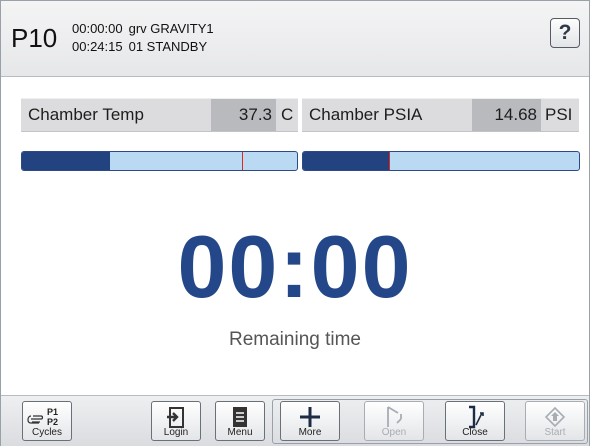 The width and height of the screenshot is (590, 446). I want to click on chamber-psia-value: 14.68, so click(506, 115).